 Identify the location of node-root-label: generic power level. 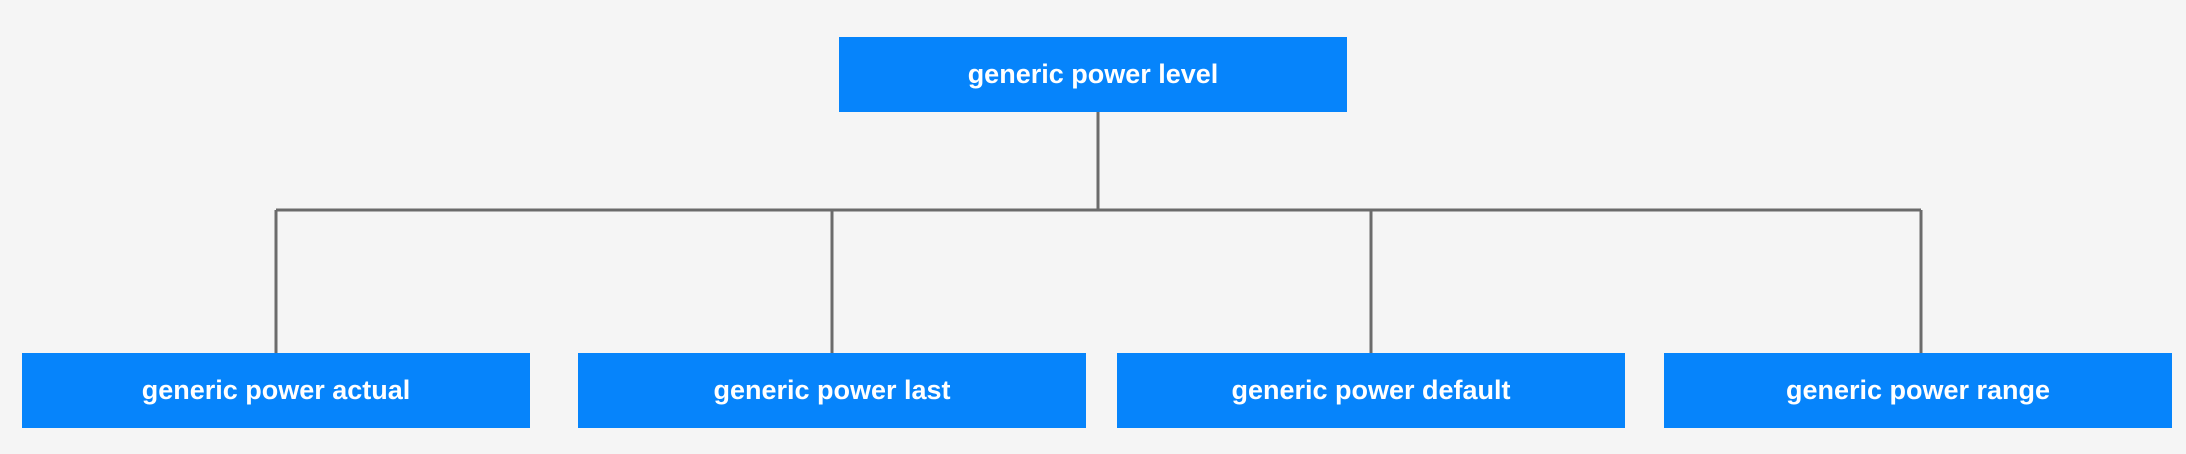
(1093, 74).